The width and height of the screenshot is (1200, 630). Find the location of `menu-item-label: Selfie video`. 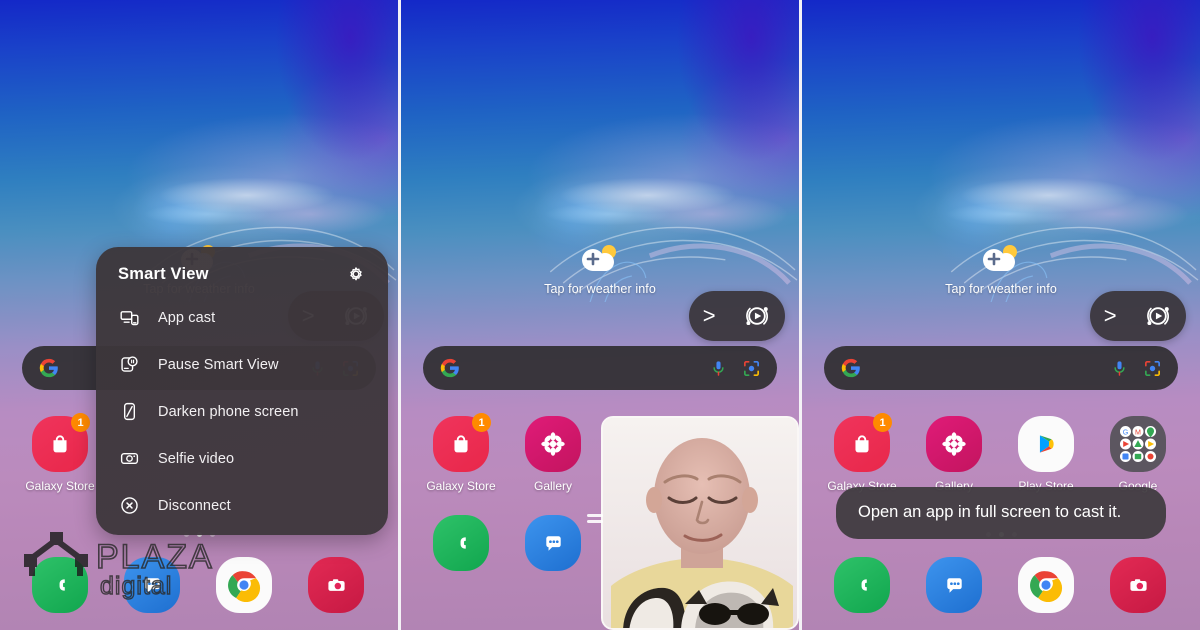

menu-item-label: Selfie video is located at coordinates (196, 458).